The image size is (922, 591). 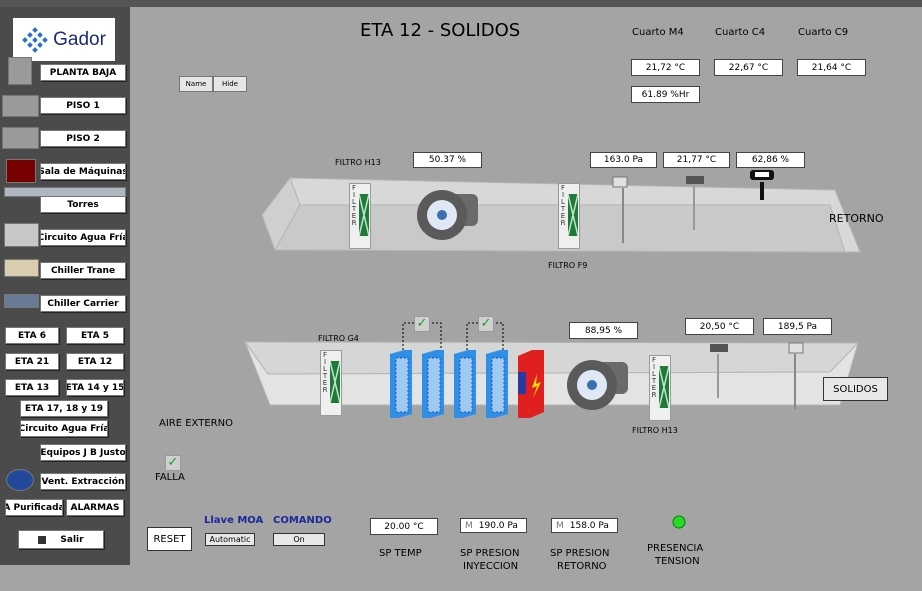 I want to click on sp-temp-label: SP TEMP, so click(x=400, y=553).